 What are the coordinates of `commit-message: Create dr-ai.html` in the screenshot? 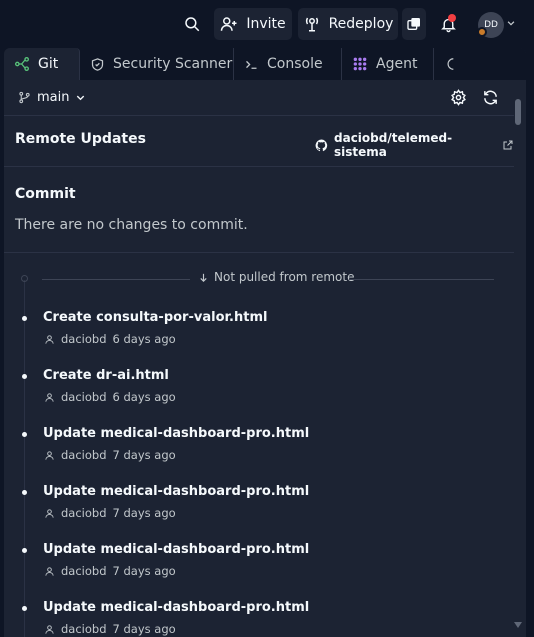 It's located at (106, 375).